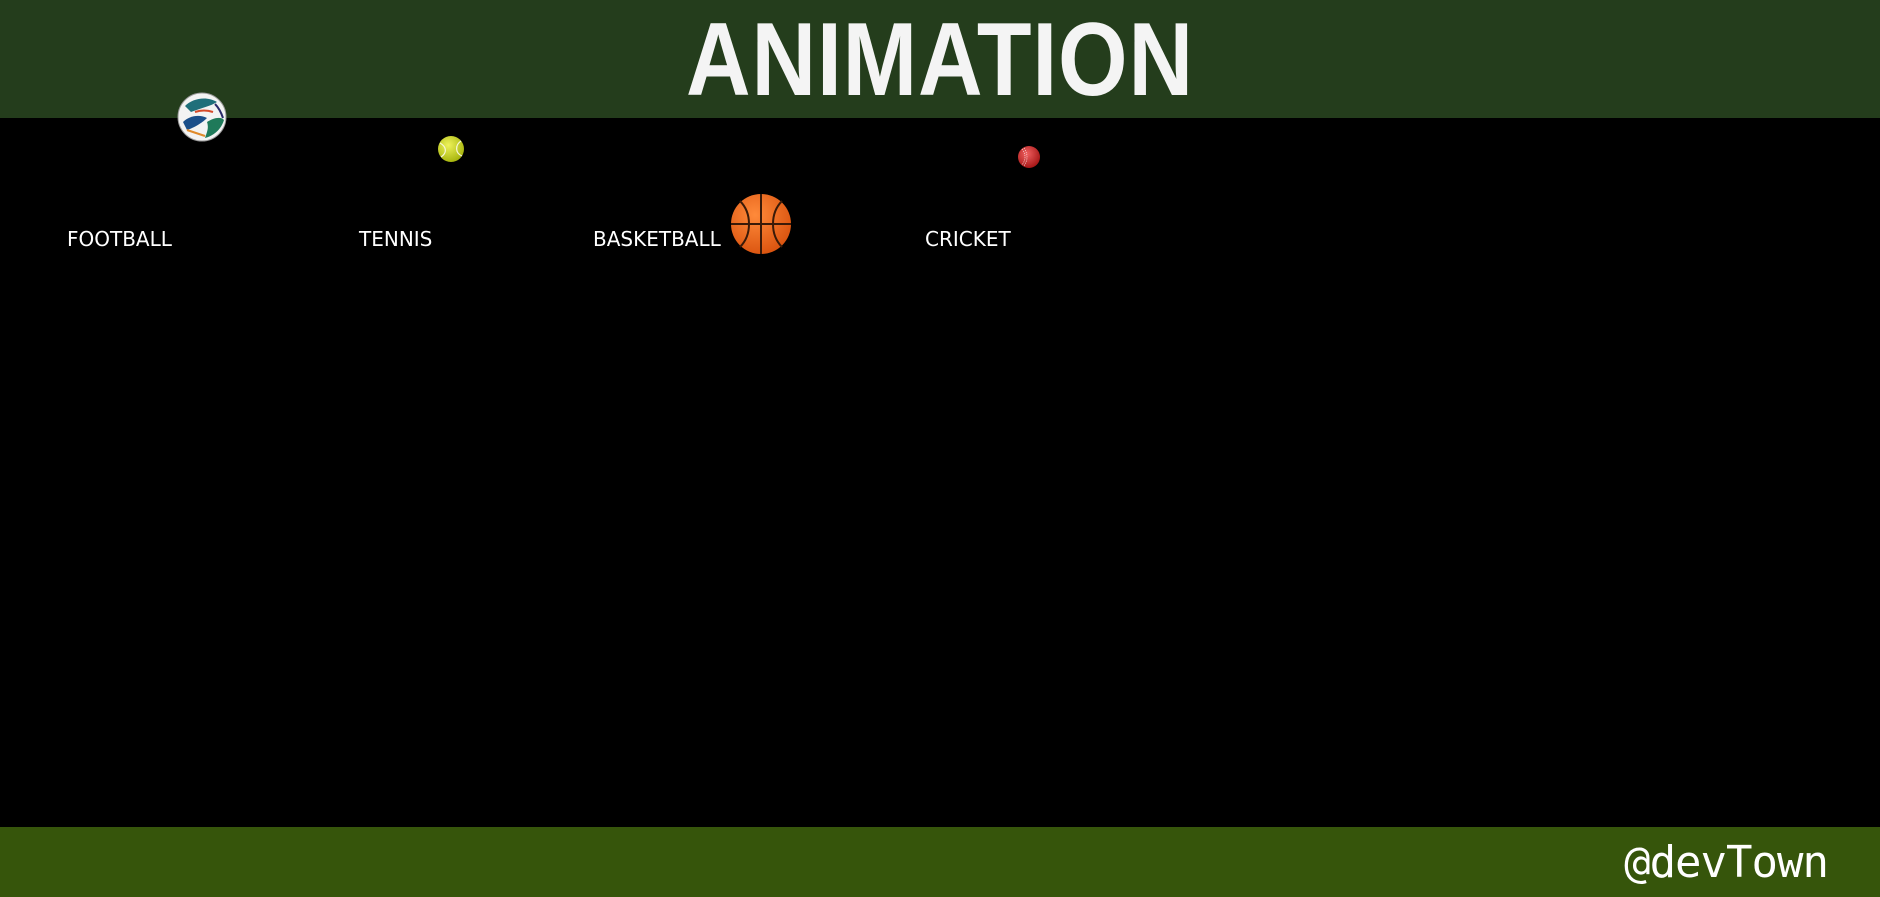 The height and width of the screenshot is (897, 1880). Describe the element at coordinates (119, 239) in the screenshot. I see `sport-label-football: FOOTBALL` at that location.